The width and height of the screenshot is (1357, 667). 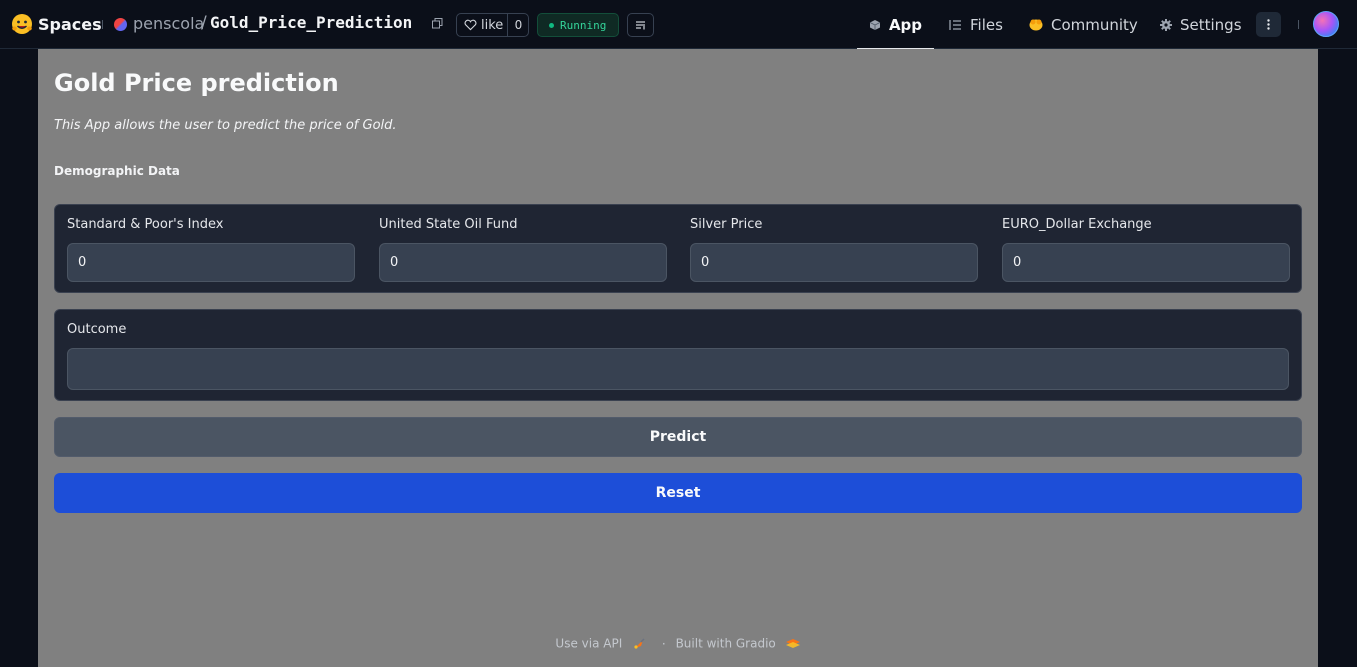 What do you see at coordinates (448, 224) in the screenshot?
I see `oil-fund-label: United State Oil Fund` at bounding box center [448, 224].